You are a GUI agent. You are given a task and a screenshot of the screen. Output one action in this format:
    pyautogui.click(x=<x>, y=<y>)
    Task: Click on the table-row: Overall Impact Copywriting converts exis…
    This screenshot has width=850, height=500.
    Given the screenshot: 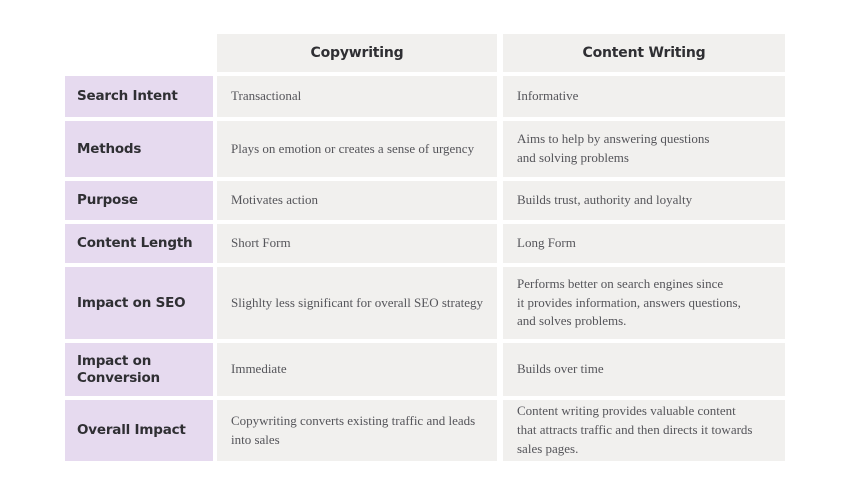 What is the action you would take?
    pyautogui.click(x=425, y=430)
    